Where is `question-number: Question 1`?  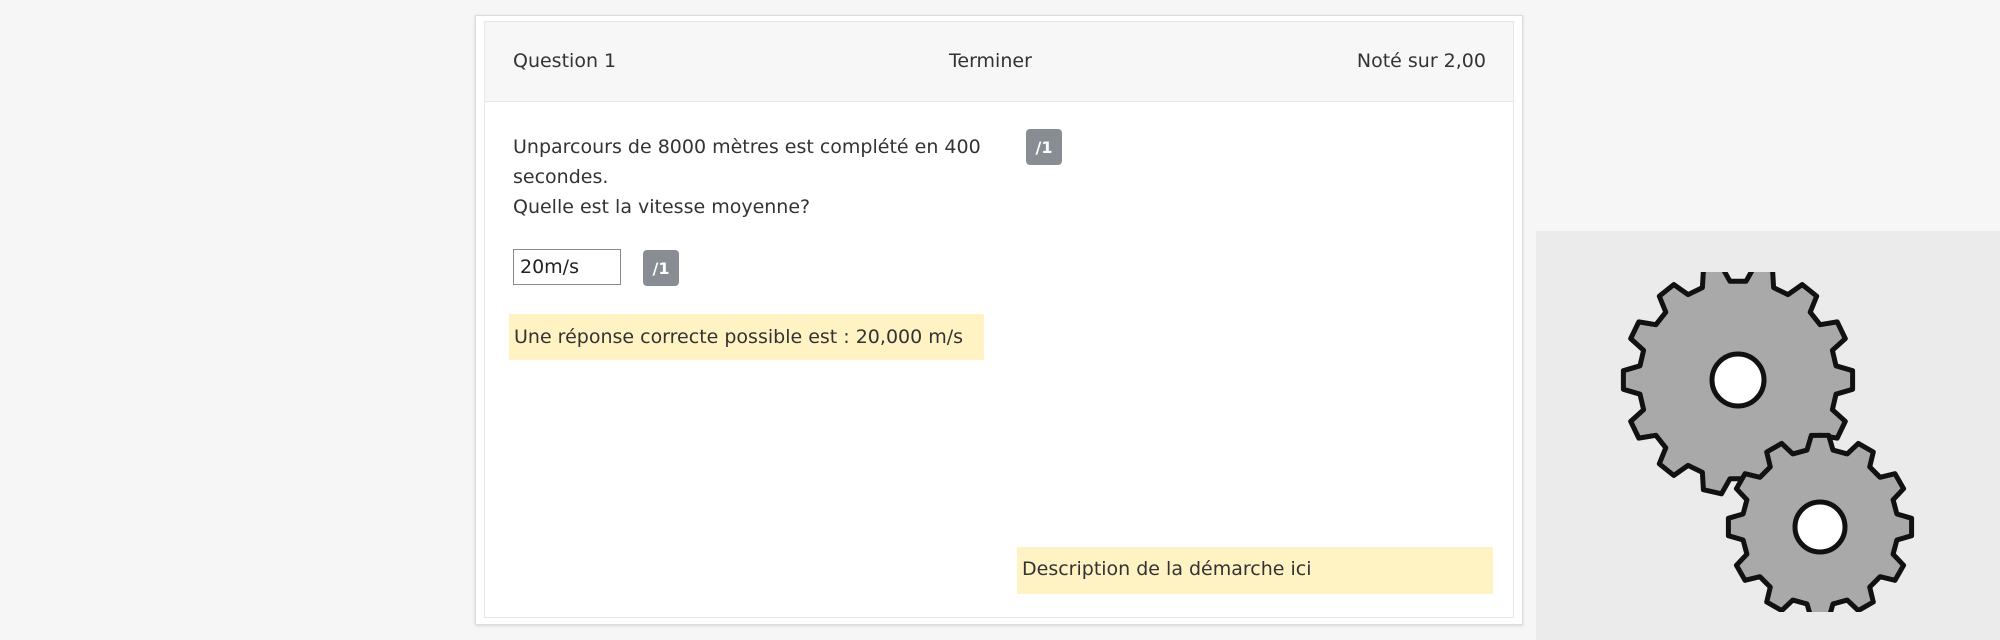 question-number: Question 1 is located at coordinates (565, 61).